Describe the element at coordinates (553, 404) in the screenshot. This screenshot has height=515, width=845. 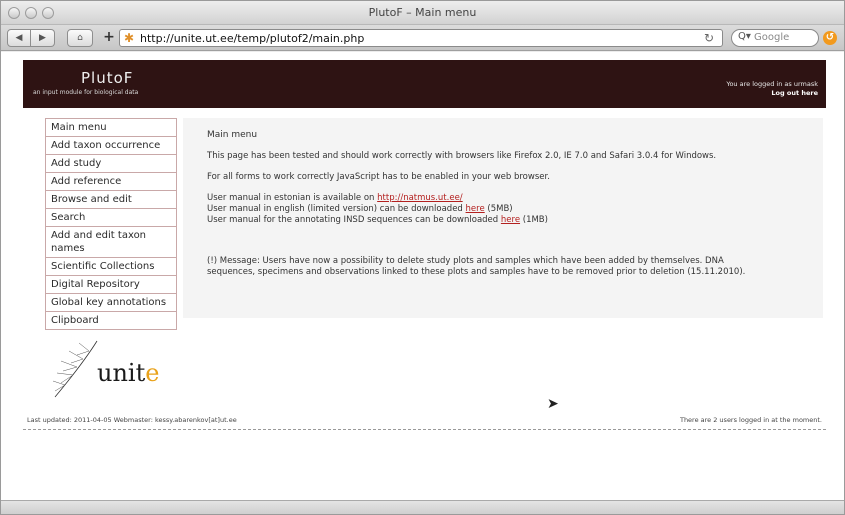
I see `mouse-cursor-icon: ➤` at that location.